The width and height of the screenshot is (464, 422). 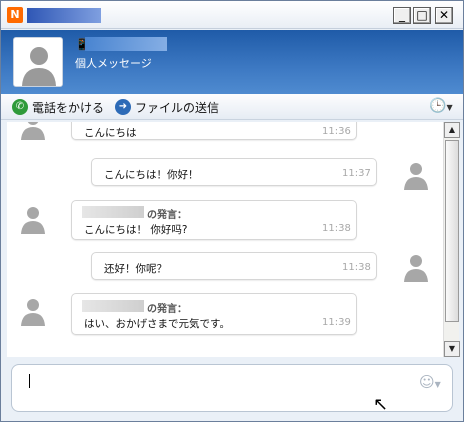 What do you see at coordinates (336, 131) in the screenshot?
I see `message-time: 11:36` at bounding box center [336, 131].